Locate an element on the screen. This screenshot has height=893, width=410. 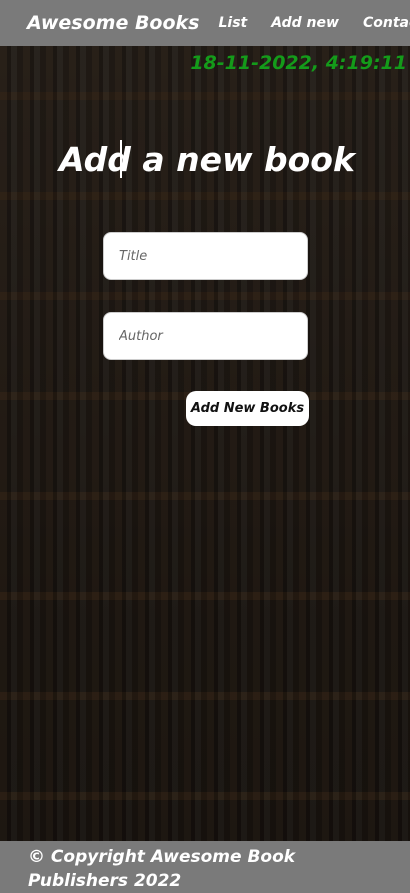
current-datetime: 18-11-2022, 4:19:11 is located at coordinates (298, 63).